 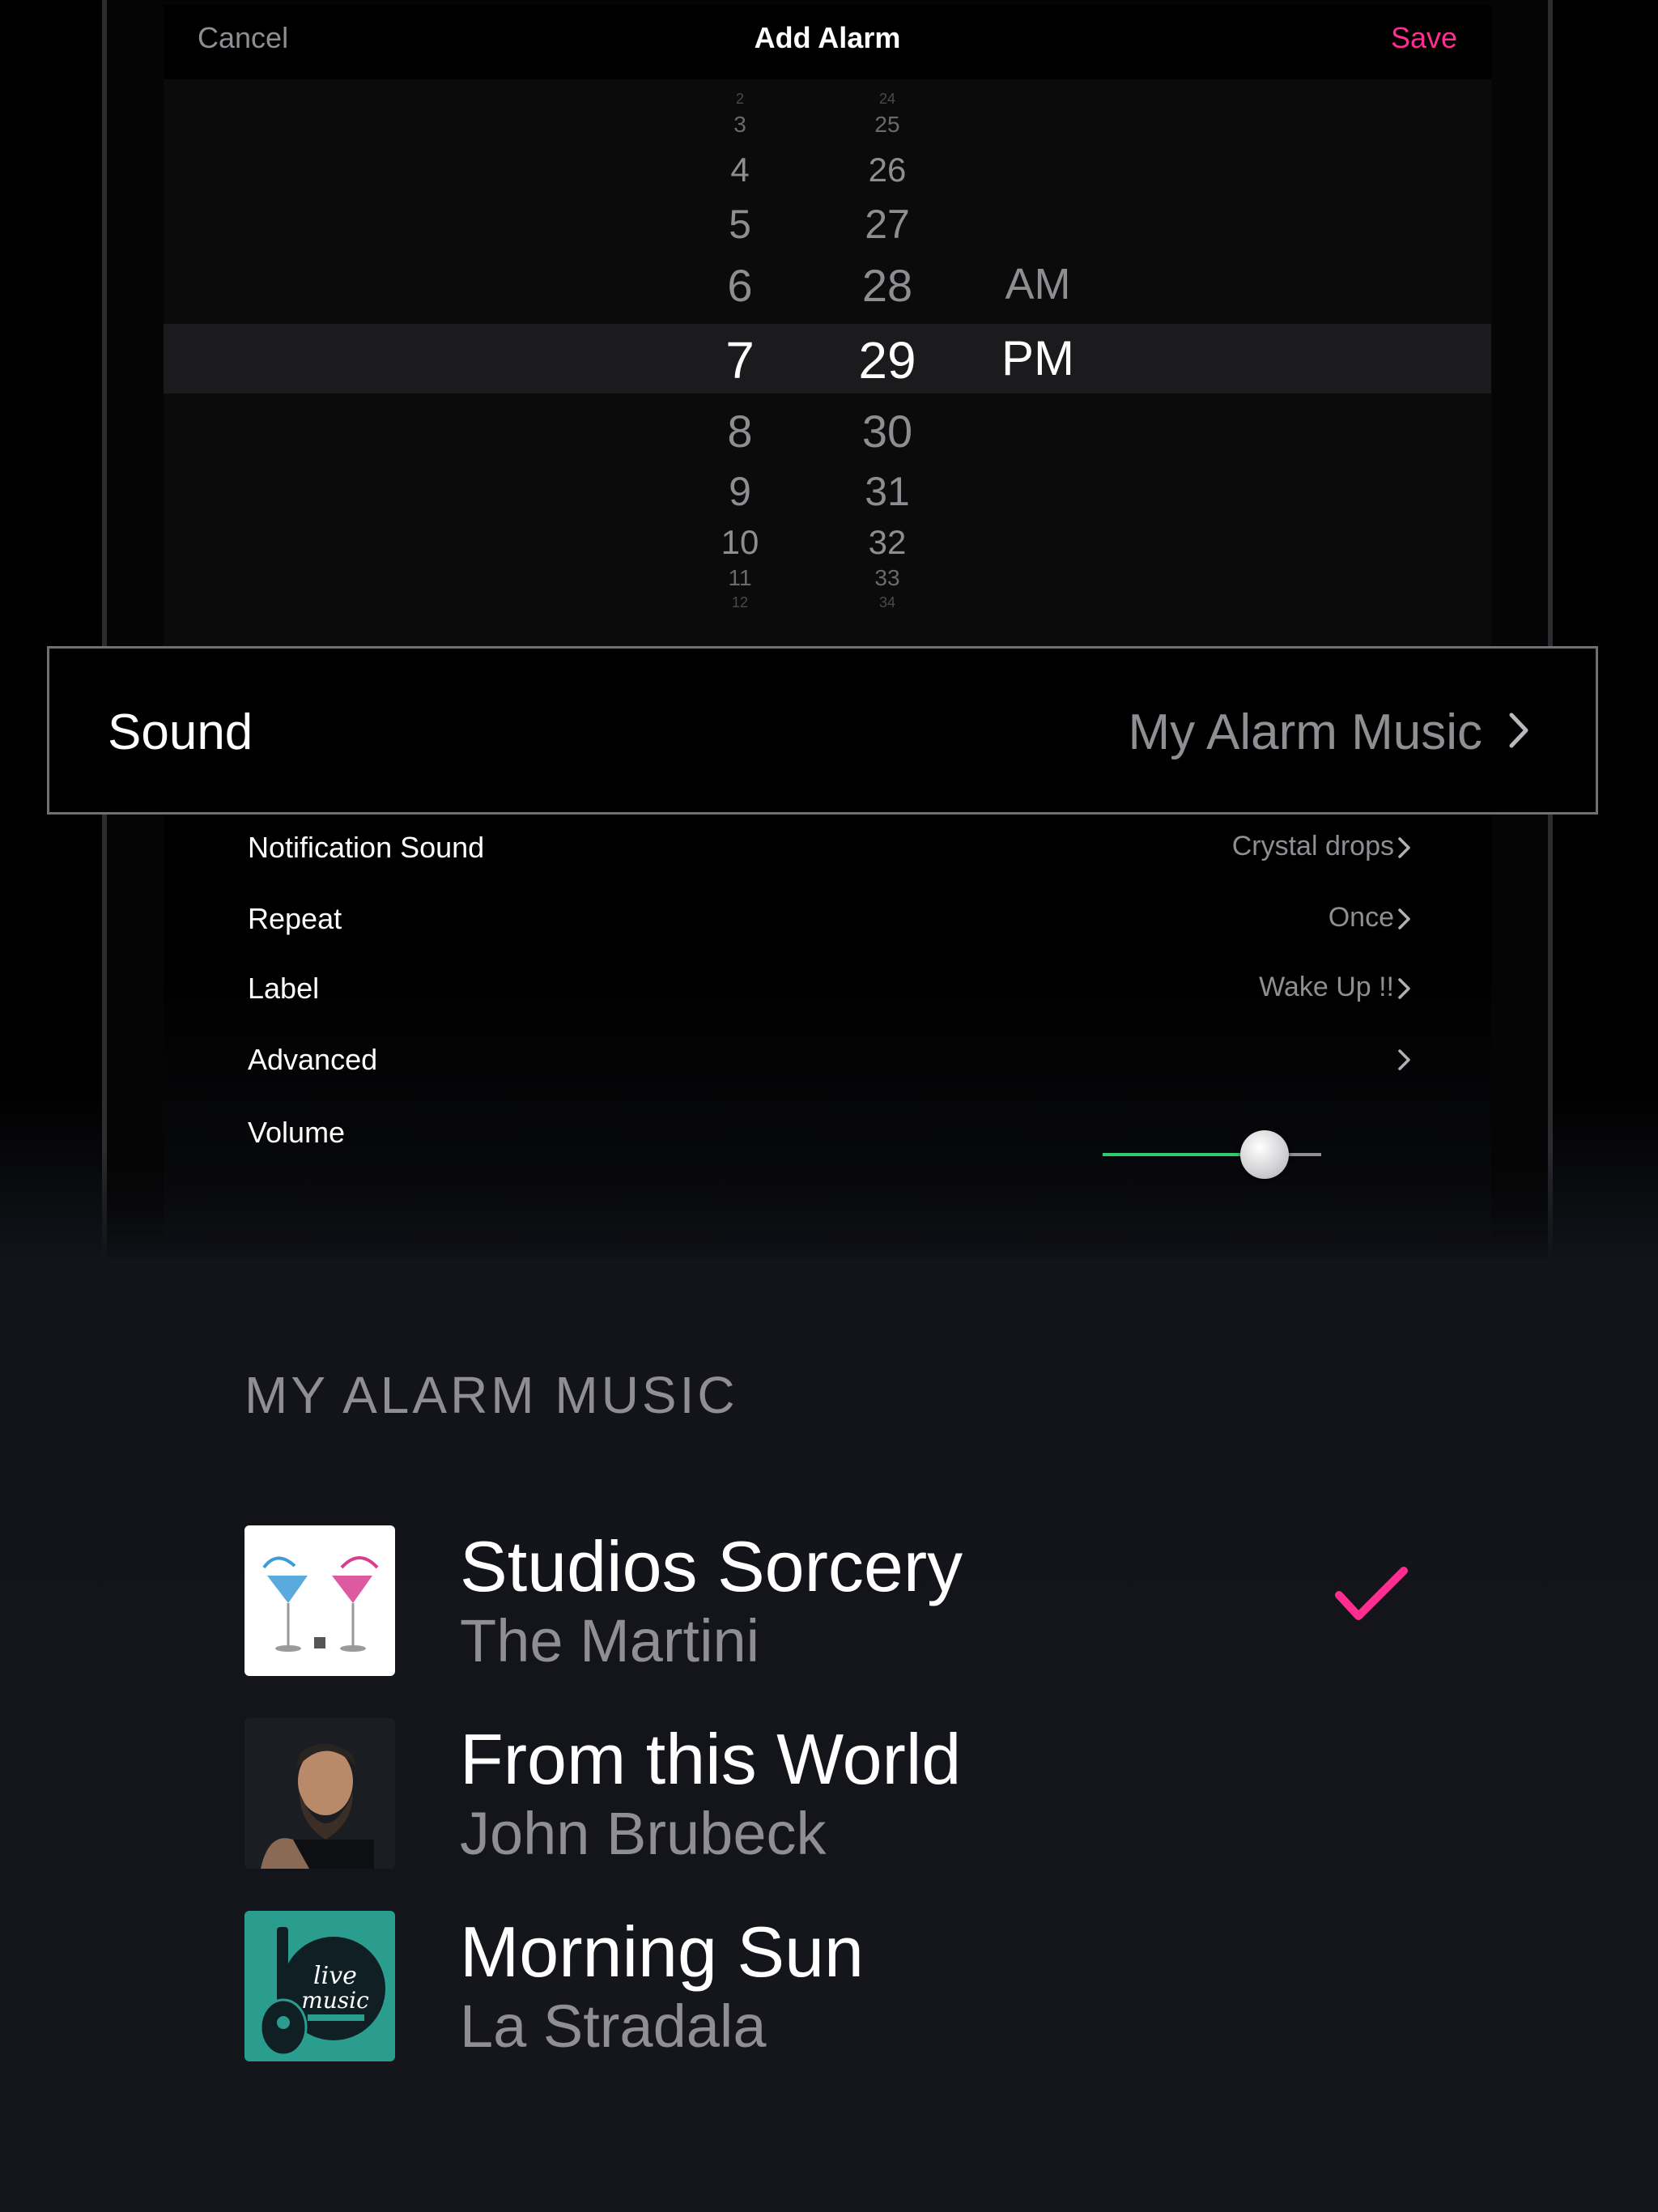 I want to click on art-lettering: music, so click(x=335, y=2000).